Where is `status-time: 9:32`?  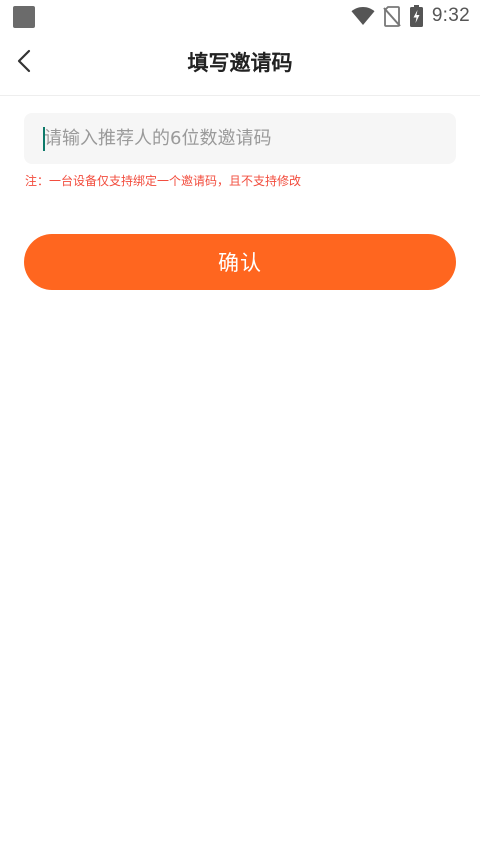
status-time: 9:32 is located at coordinates (450, 15).